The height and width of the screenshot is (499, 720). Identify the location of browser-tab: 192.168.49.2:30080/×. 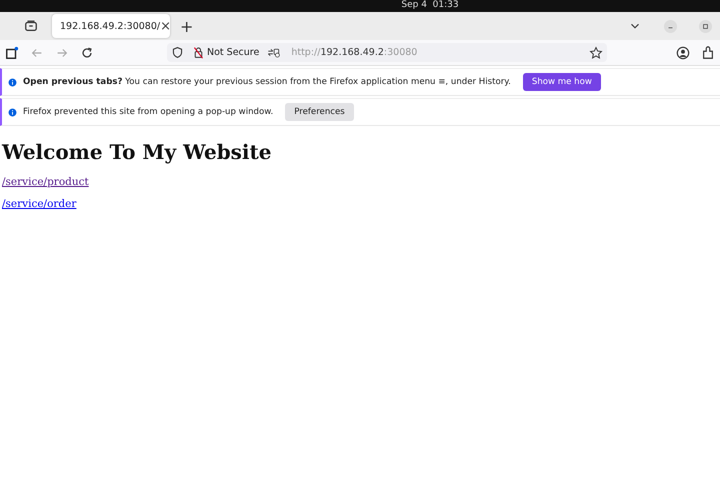
(111, 26).